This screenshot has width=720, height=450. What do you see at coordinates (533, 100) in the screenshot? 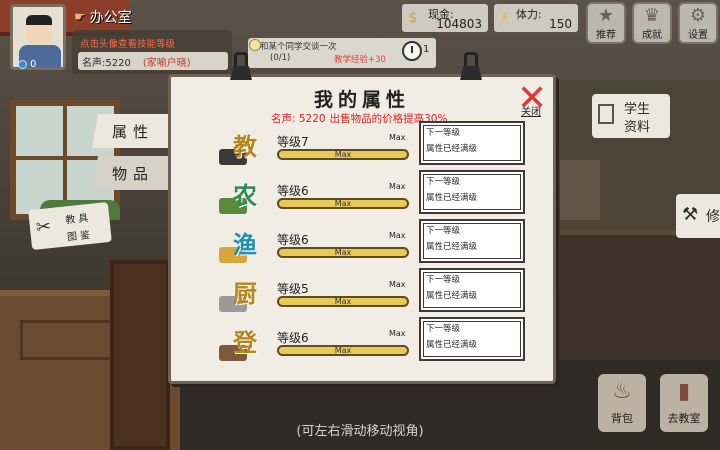
I see `close-button: ✕ 关闭` at bounding box center [533, 100].